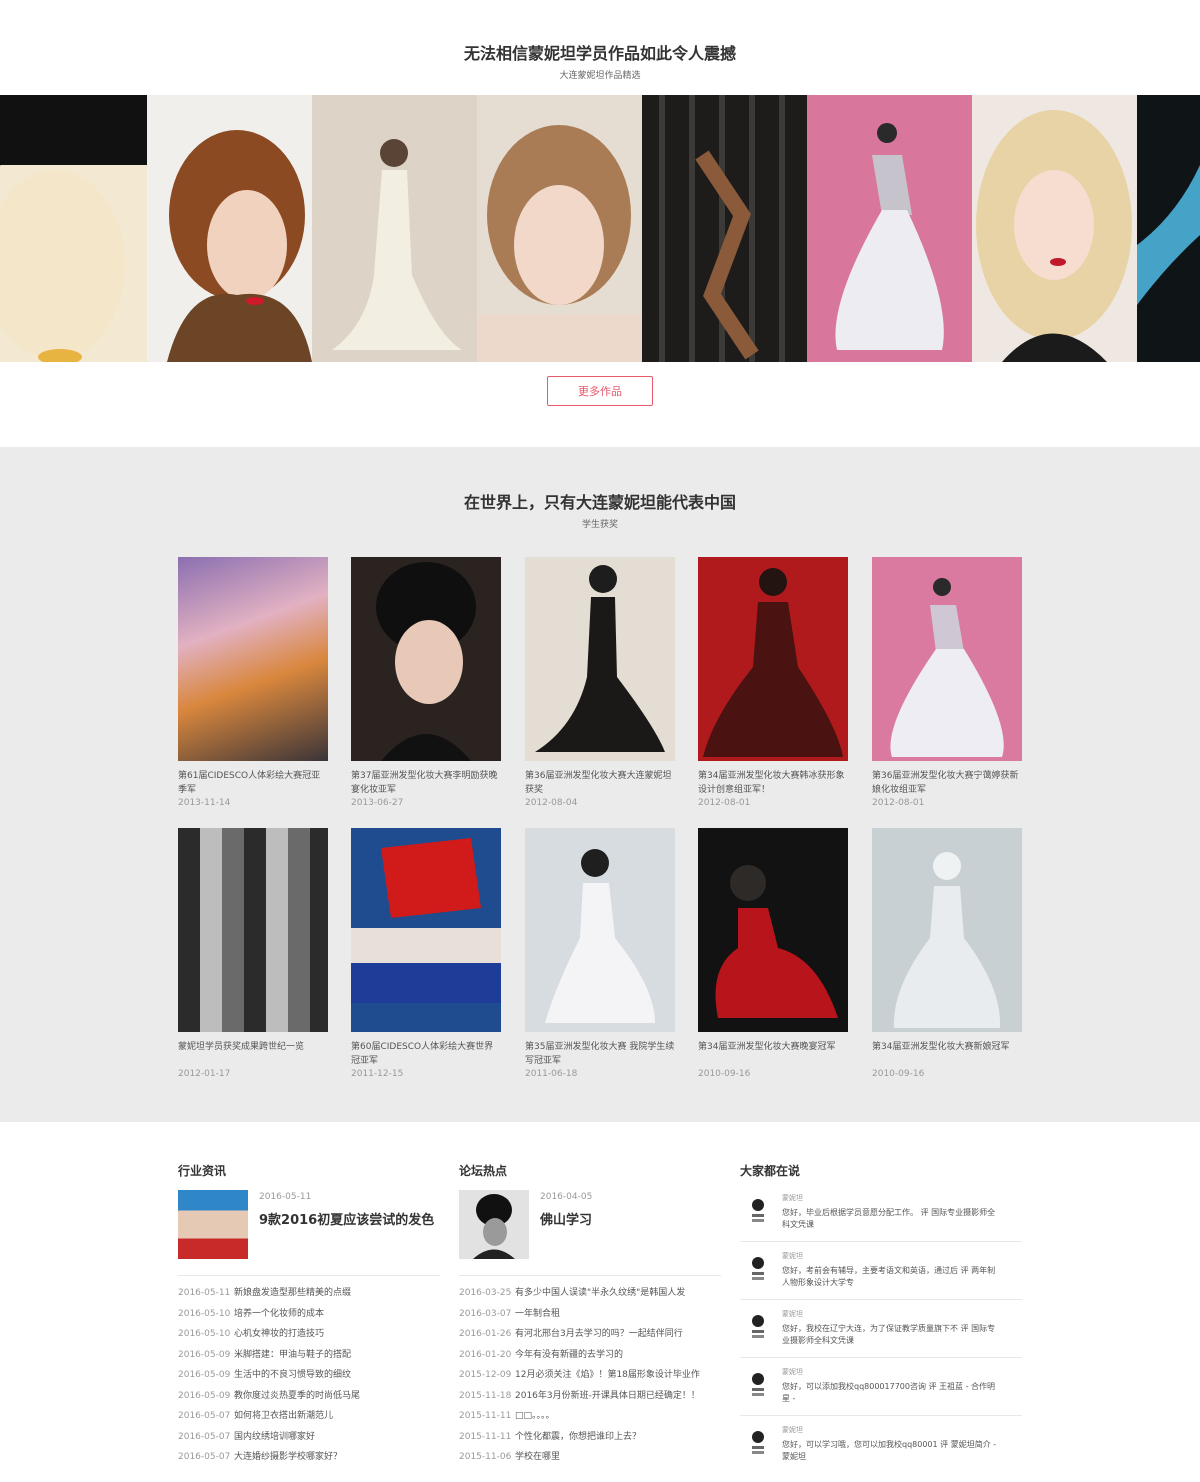 Image resolution: width=1200 pixels, height=1482 pixels. I want to click on award-card: 第61届CIDESCO人体彩绘大赛冠亚季军 2013-11-14, so click(253, 683).